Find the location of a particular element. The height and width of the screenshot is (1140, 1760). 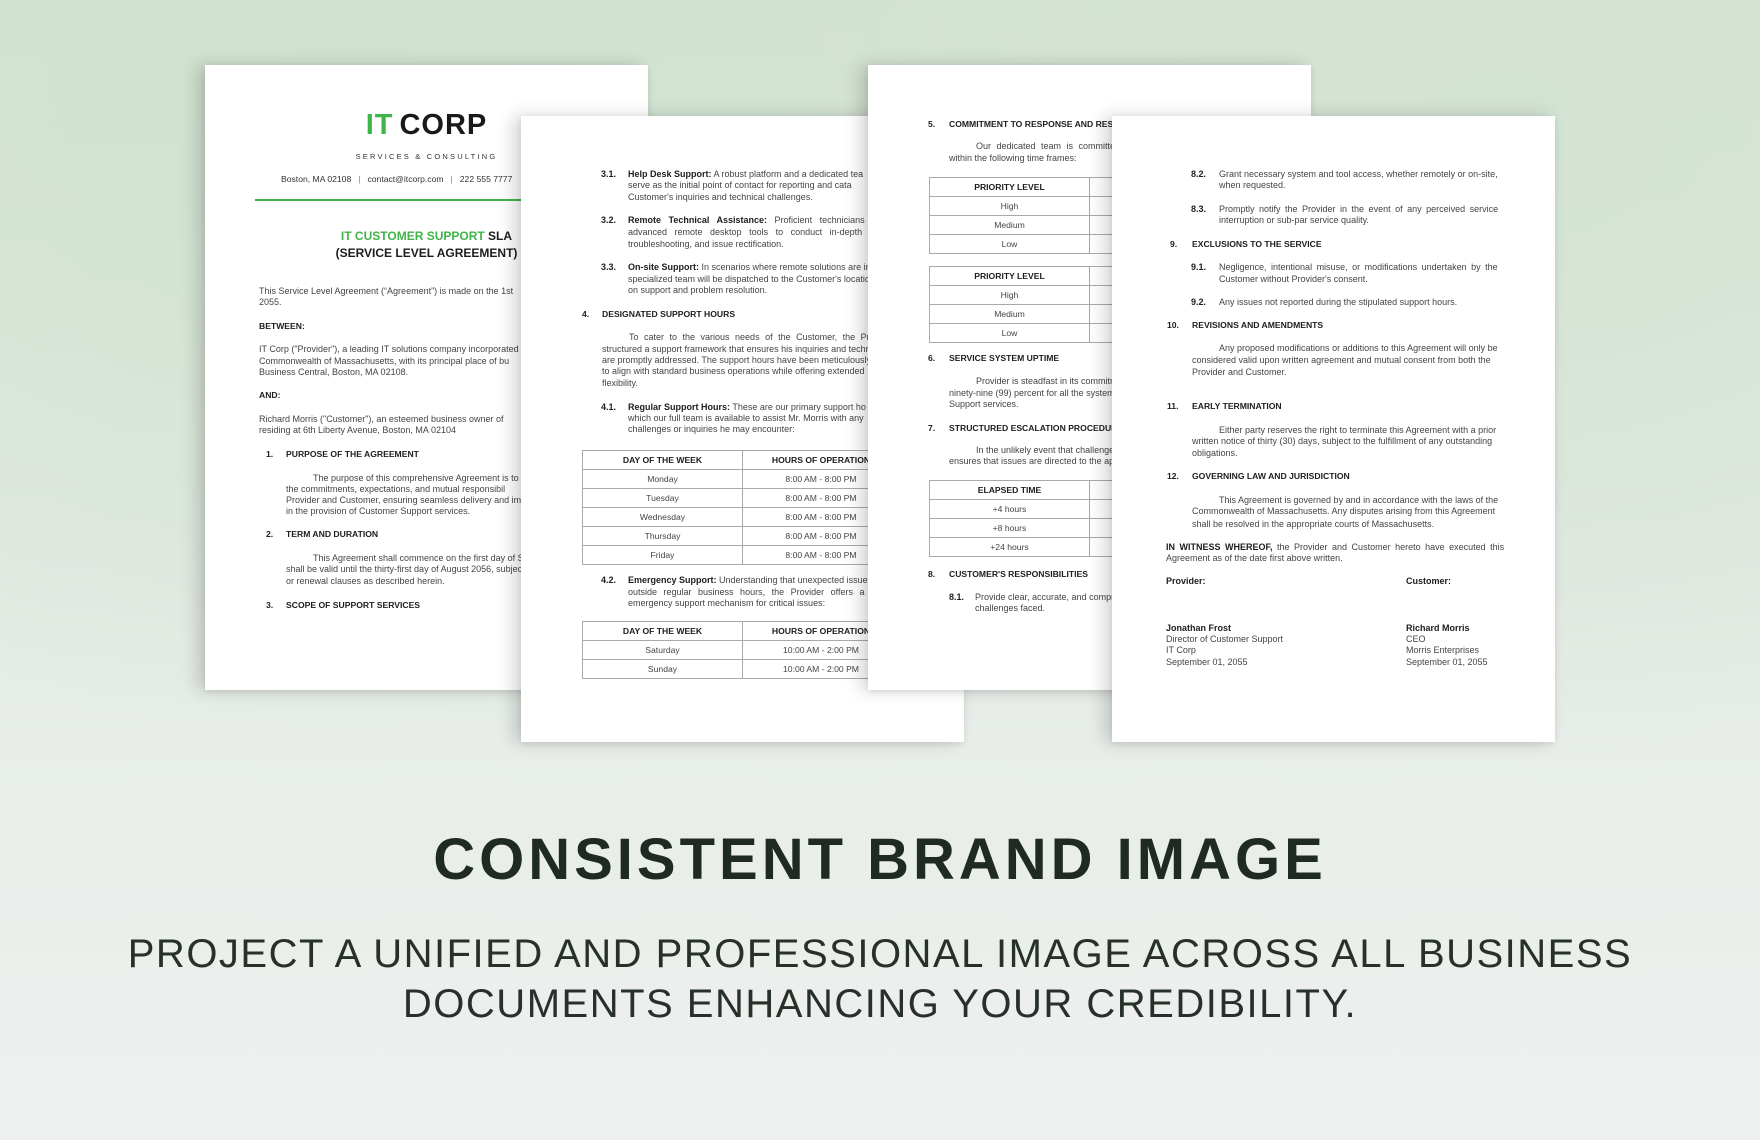

section-number: 1. is located at coordinates (270, 454).